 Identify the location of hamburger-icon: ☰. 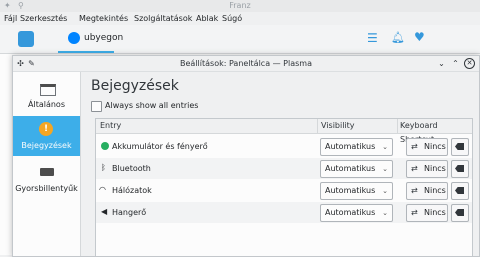
(372, 38).